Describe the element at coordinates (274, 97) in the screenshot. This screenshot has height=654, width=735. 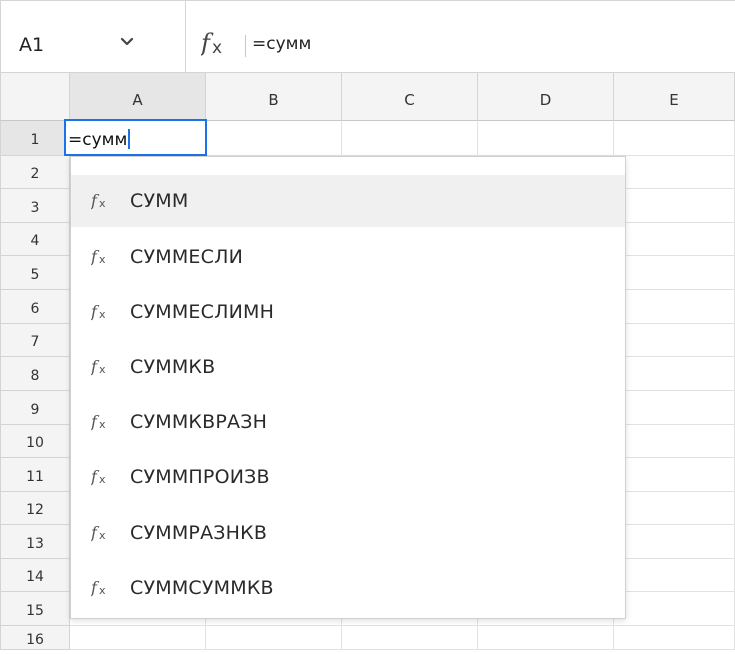
I see `column-header-b: B` at that location.